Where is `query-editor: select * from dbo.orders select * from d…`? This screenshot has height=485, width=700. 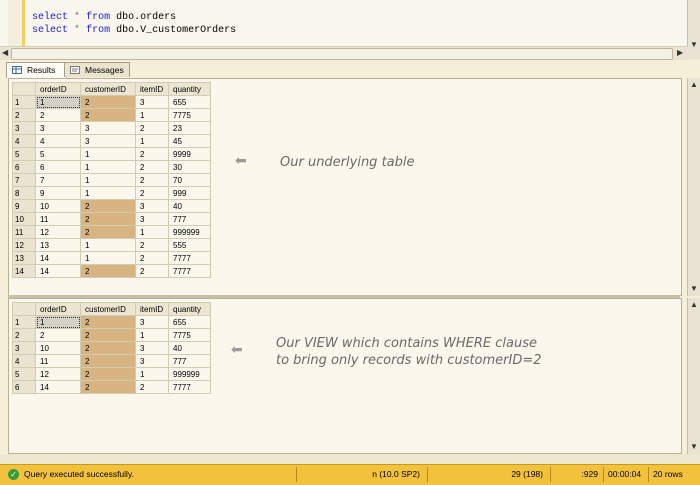 query-editor: select * from dbo.orders select * from d… is located at coordinates (350, 23).